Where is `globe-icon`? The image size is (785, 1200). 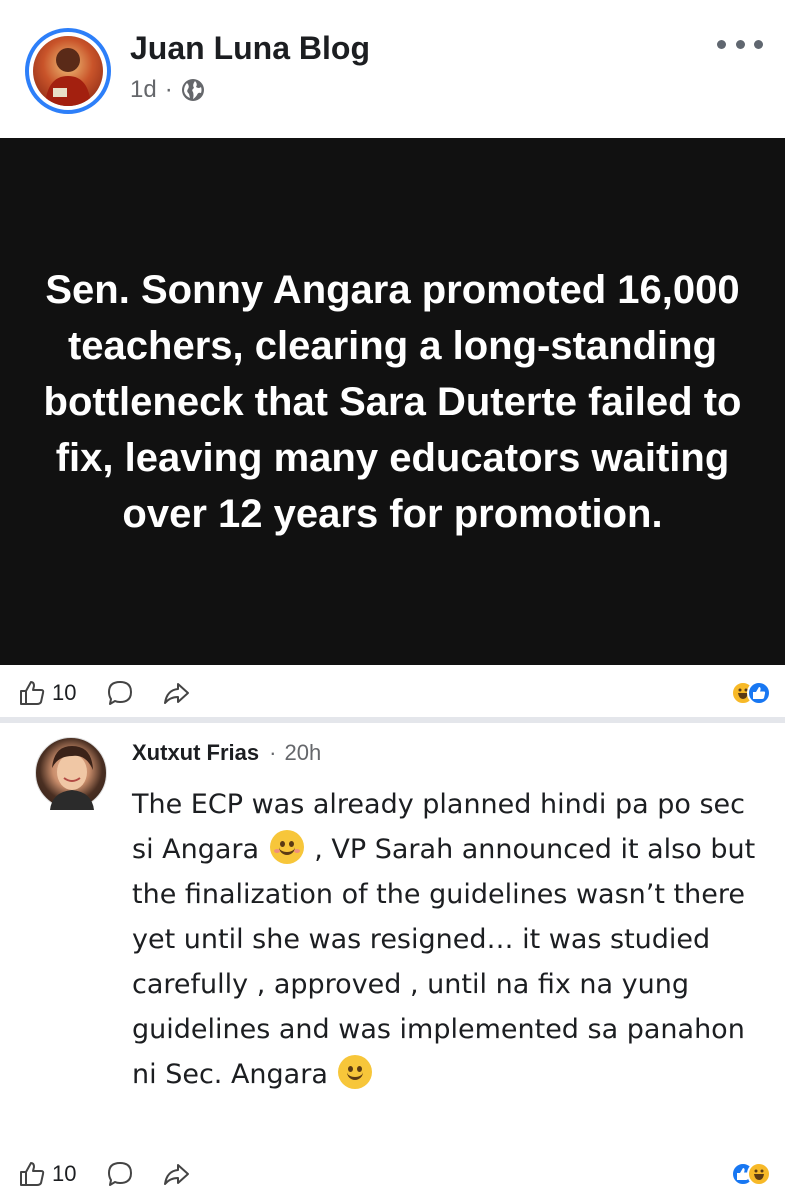
globe-icon is located at coordinates (192, 90).